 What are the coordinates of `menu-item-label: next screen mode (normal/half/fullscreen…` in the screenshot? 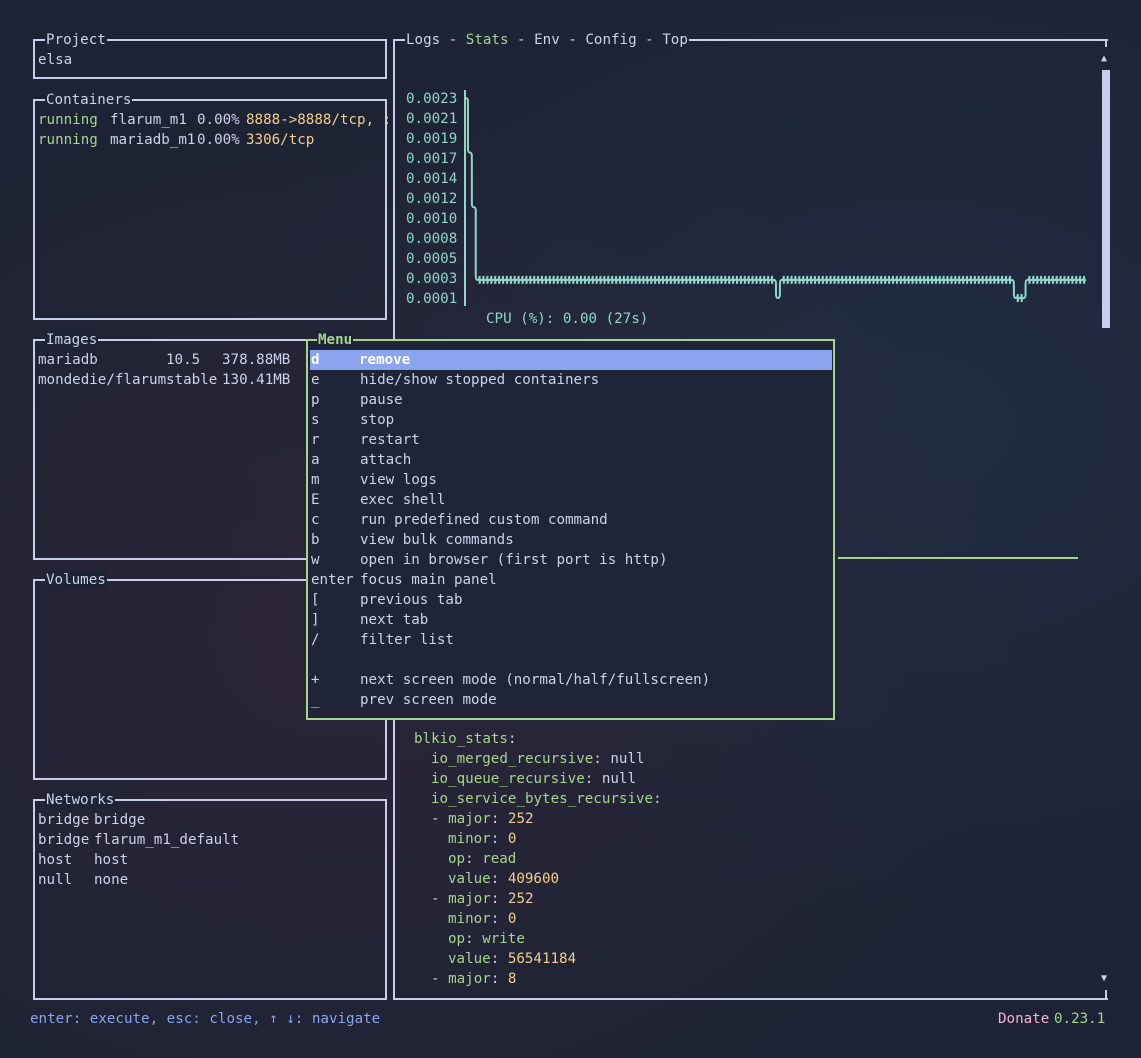 It's located at (535, 680).